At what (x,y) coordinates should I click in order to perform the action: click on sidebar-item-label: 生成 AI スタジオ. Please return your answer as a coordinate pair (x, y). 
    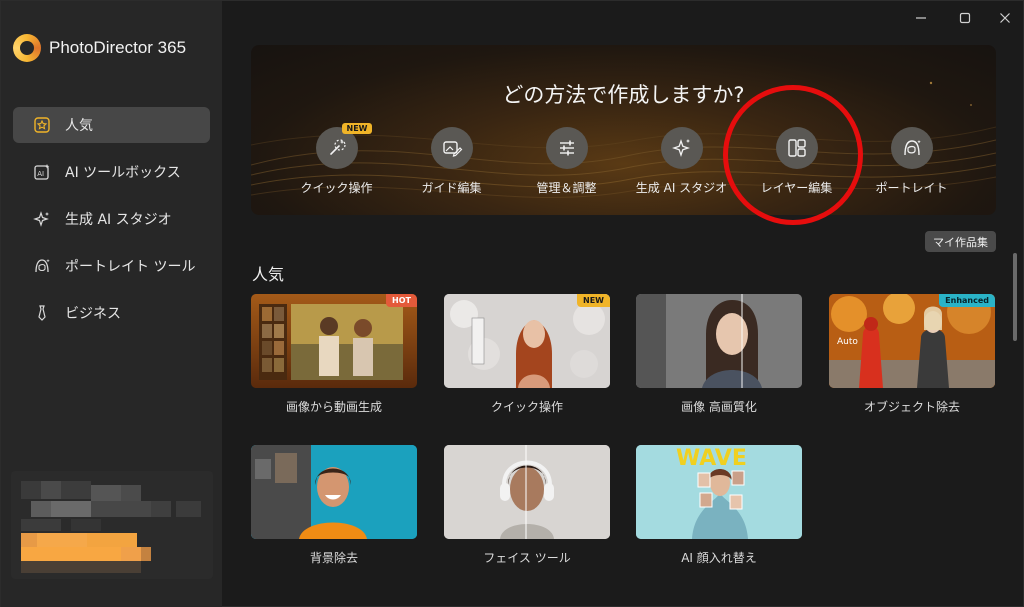
    Looking at the image, I should click on (118, 220).